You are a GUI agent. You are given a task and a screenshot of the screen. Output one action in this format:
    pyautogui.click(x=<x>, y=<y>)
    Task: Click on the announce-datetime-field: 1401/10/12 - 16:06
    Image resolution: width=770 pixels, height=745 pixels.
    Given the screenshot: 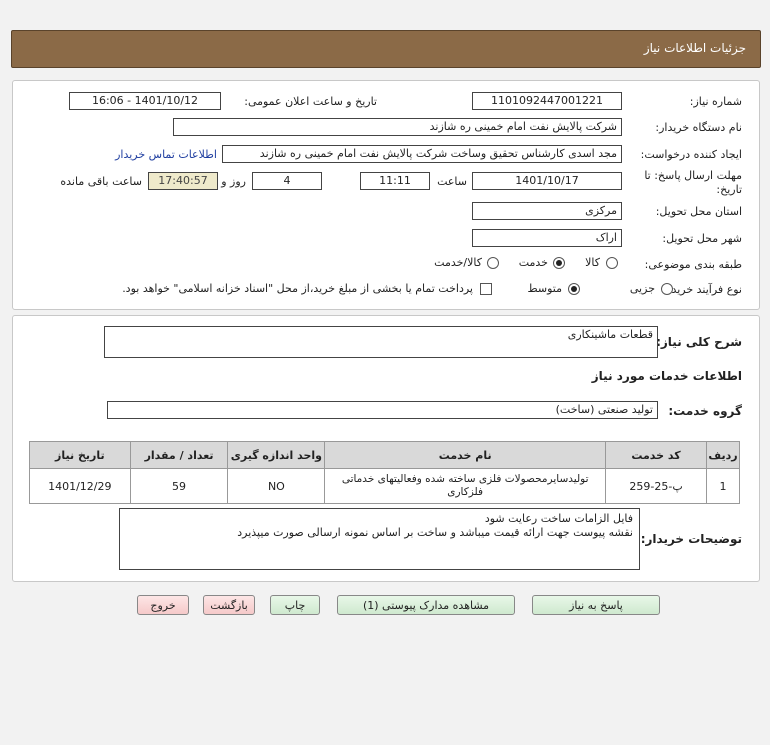 What is the action you would take?
    pyautogui.click(x=145, y=101)
    